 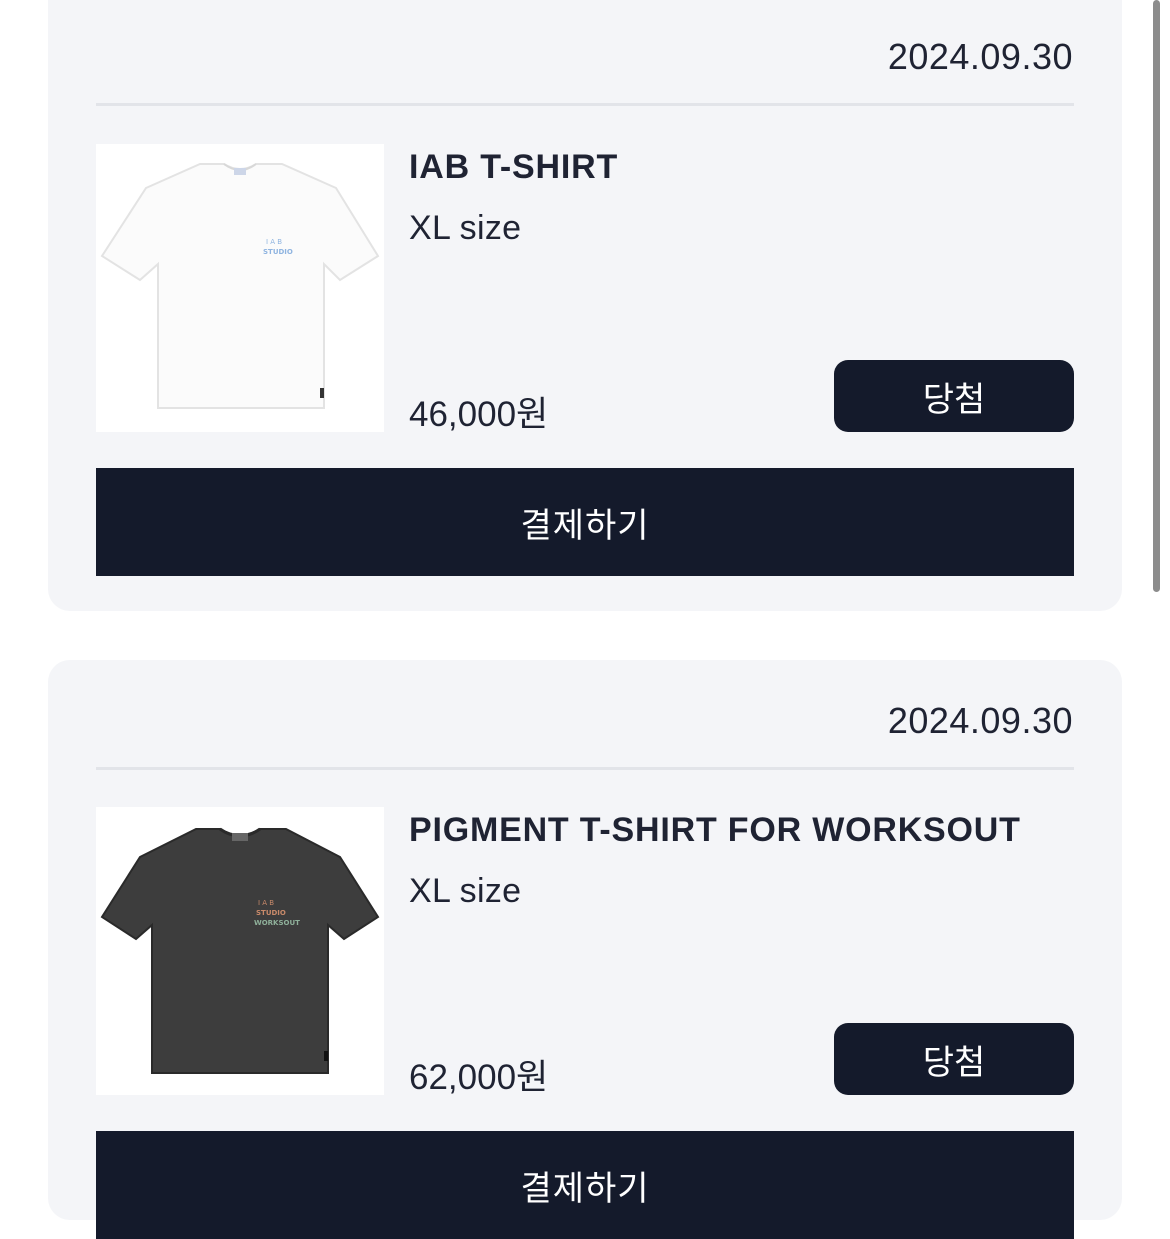 I want to click on product-name: IAB T-SHIRT, so click(x=513, y=167).